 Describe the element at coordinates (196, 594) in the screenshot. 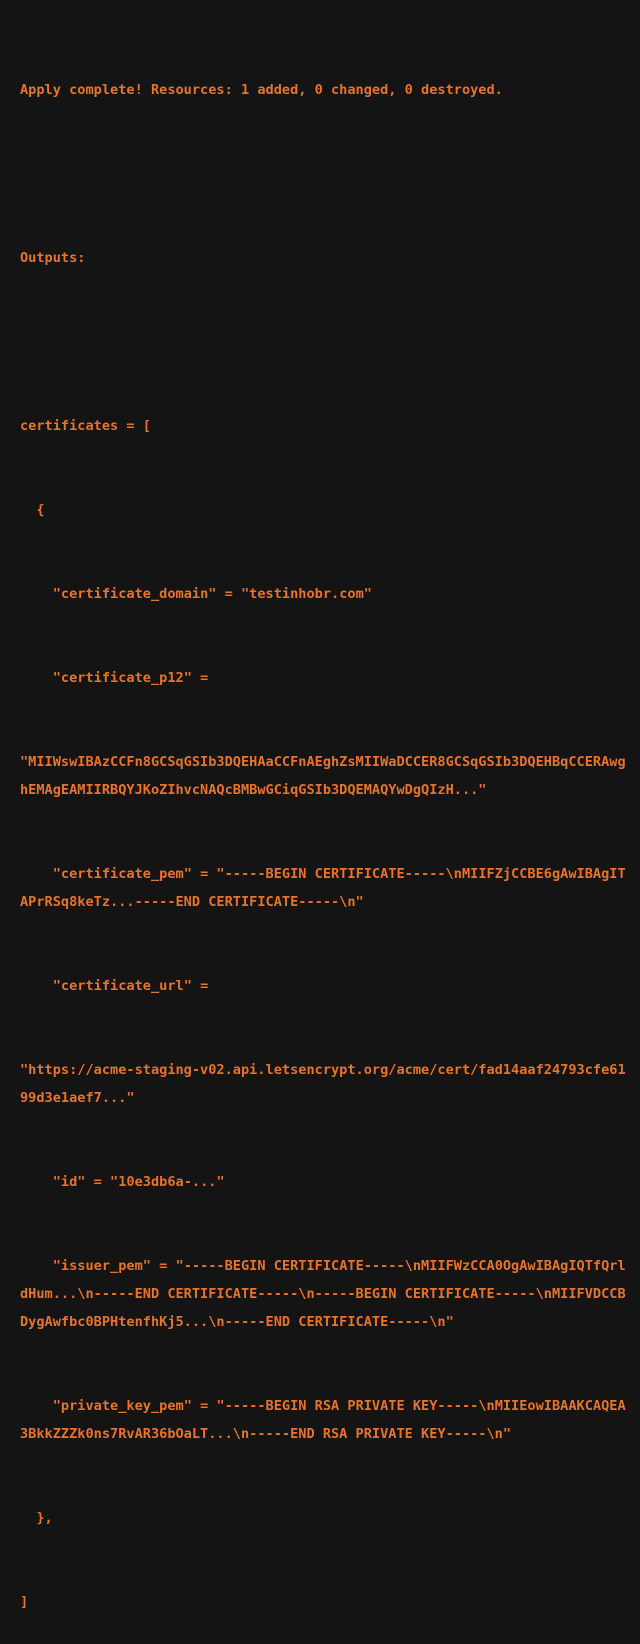

I see `certificate-domain-line: "certificate_domain" = "testinhobr.com"` at that location.